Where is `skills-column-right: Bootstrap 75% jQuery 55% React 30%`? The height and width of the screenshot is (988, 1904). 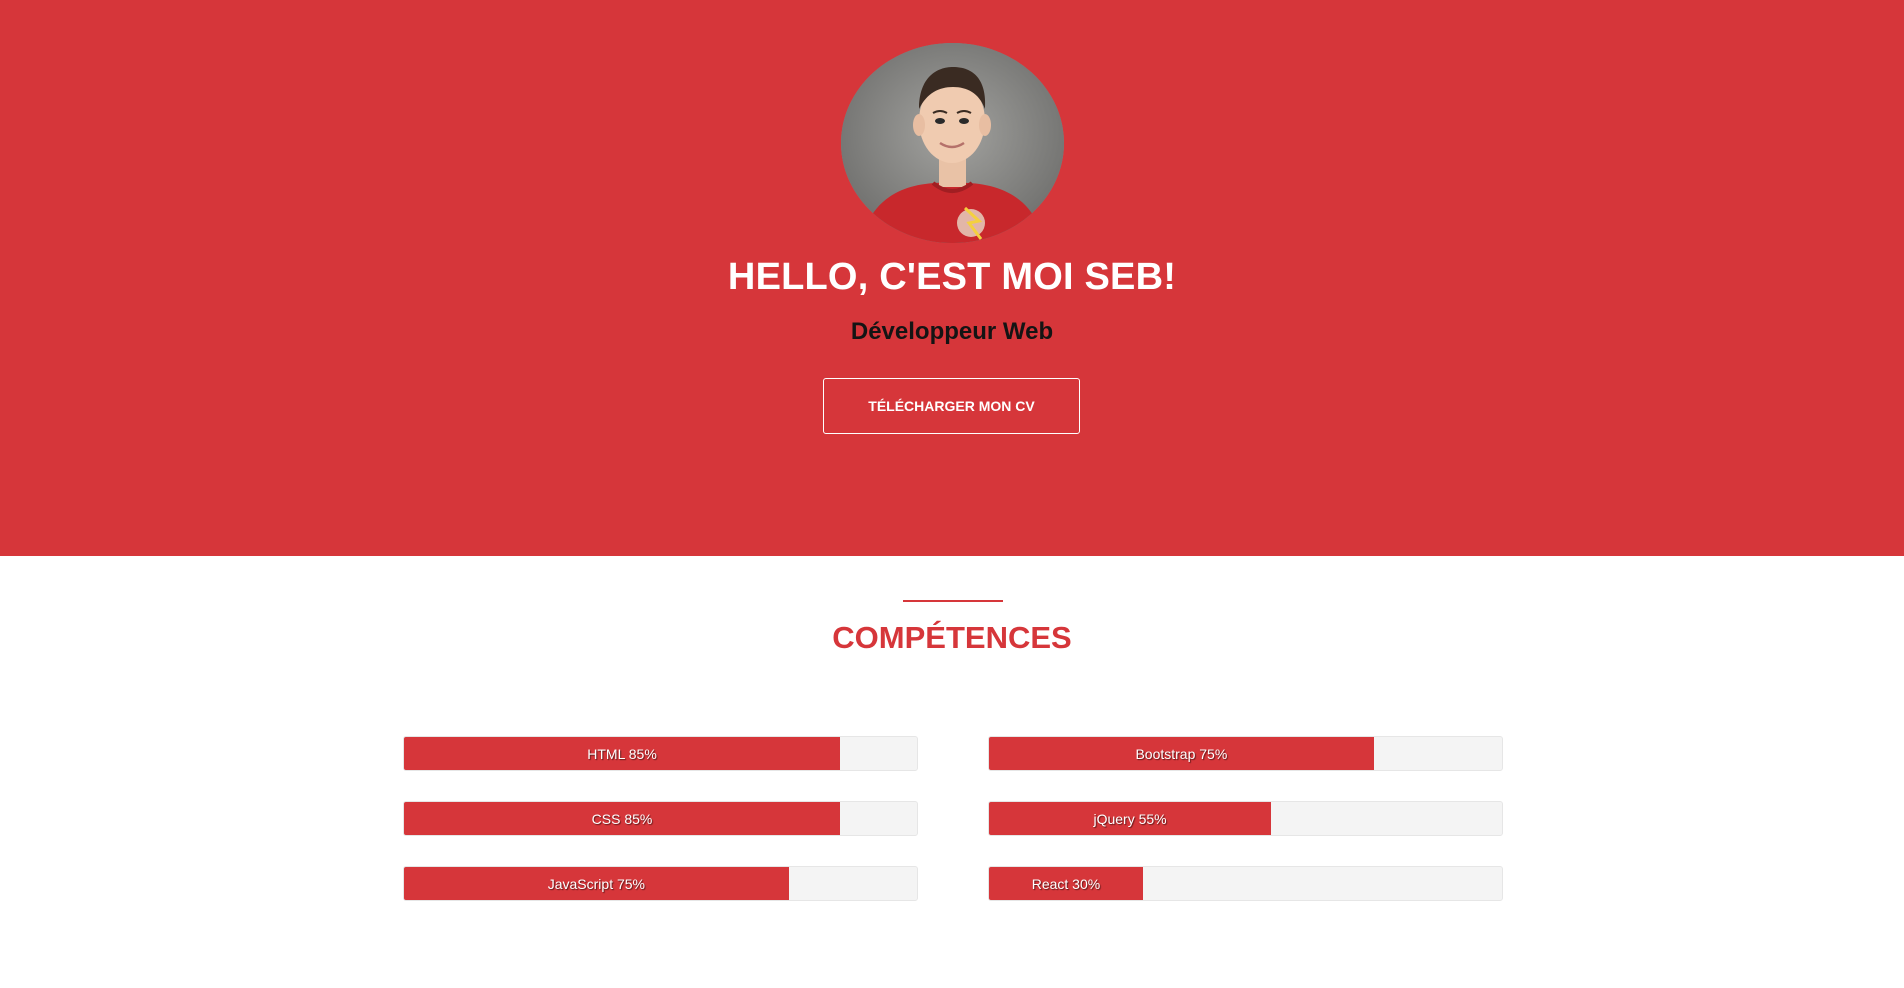
skills-column-right: Bootstrap 75% jQuery 55% React 30% is located at coordinates (1245, 833).